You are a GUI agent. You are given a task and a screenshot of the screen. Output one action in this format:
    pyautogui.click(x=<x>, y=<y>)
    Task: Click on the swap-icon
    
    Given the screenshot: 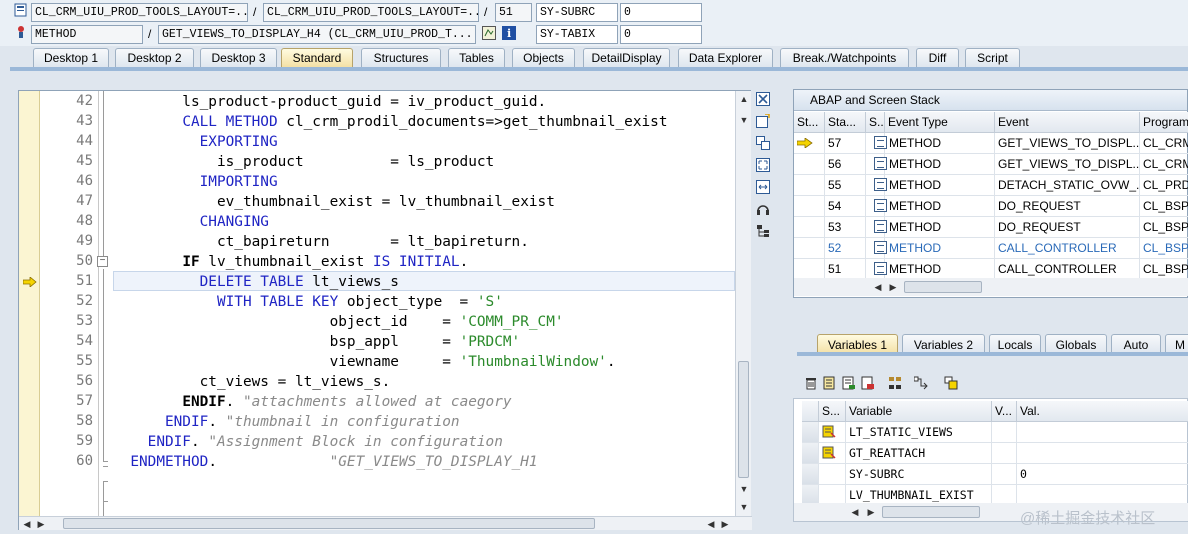 What is the action you would take?
    pyautogui.click(x=763, y=188)
    